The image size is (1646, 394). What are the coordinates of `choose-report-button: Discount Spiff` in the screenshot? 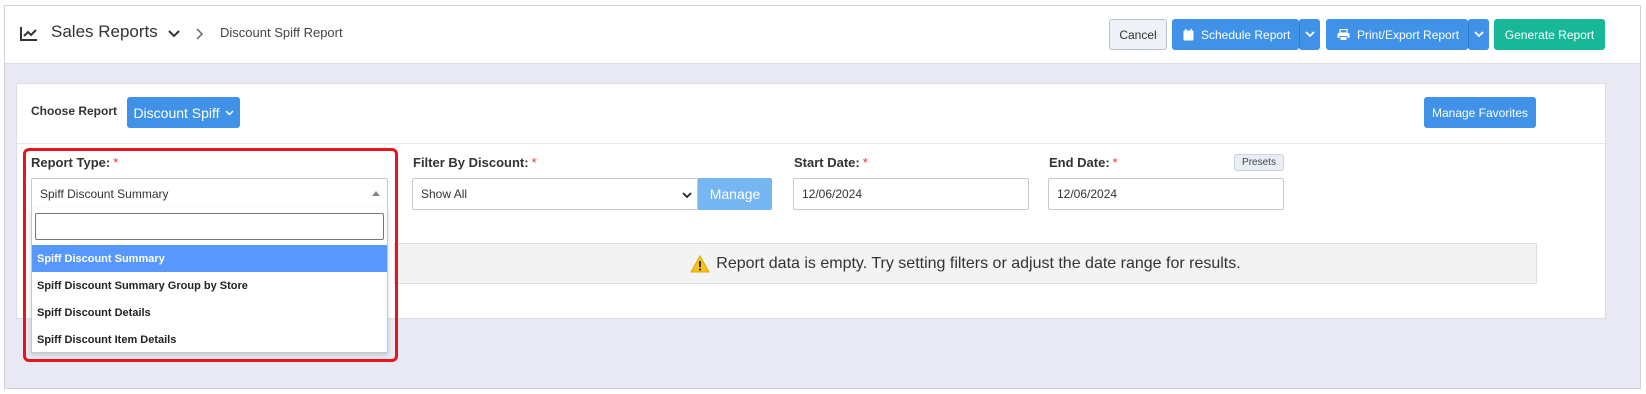 It's located at (183, 112).